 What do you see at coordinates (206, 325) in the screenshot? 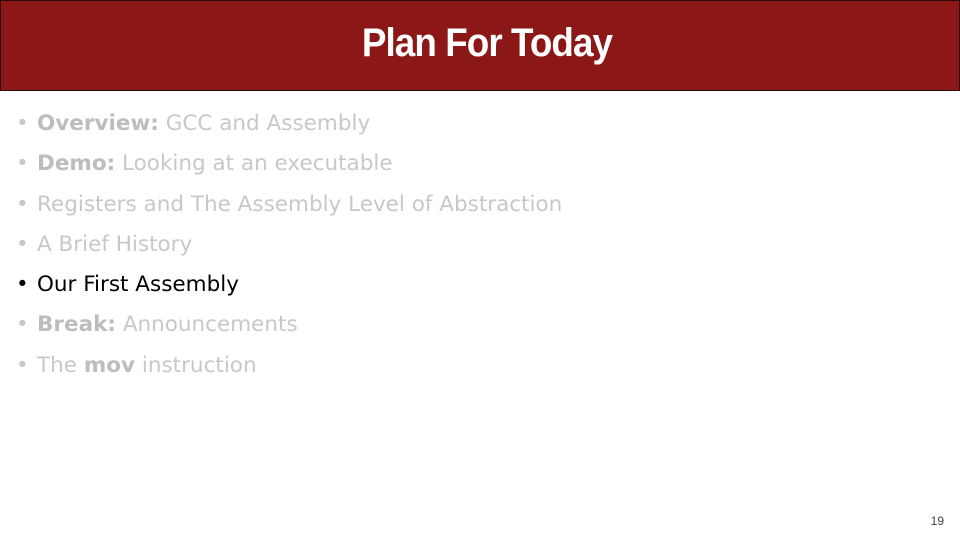
I see `agenda-item-text: Announcements` at bounding box center [206, 325].